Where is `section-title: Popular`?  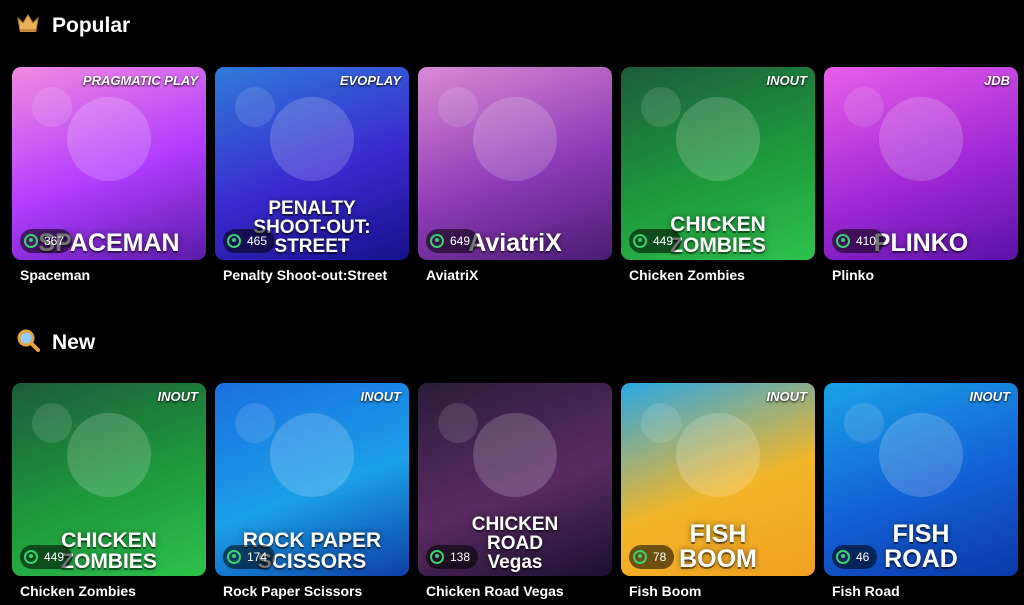 section-title: Popular is located at coordinates (91, 25).